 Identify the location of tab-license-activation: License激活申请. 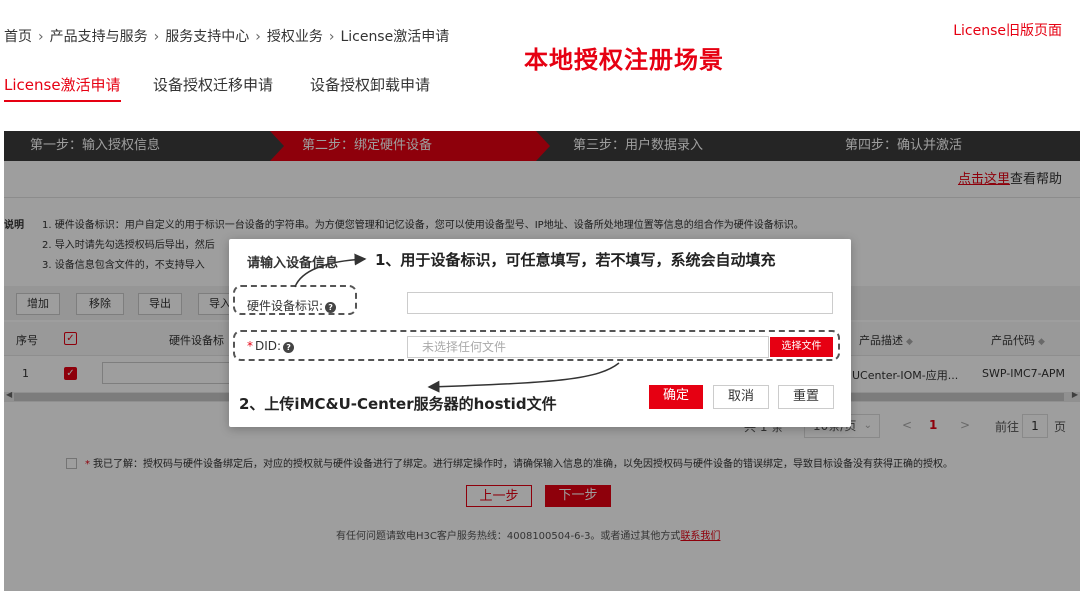
(62, 88).